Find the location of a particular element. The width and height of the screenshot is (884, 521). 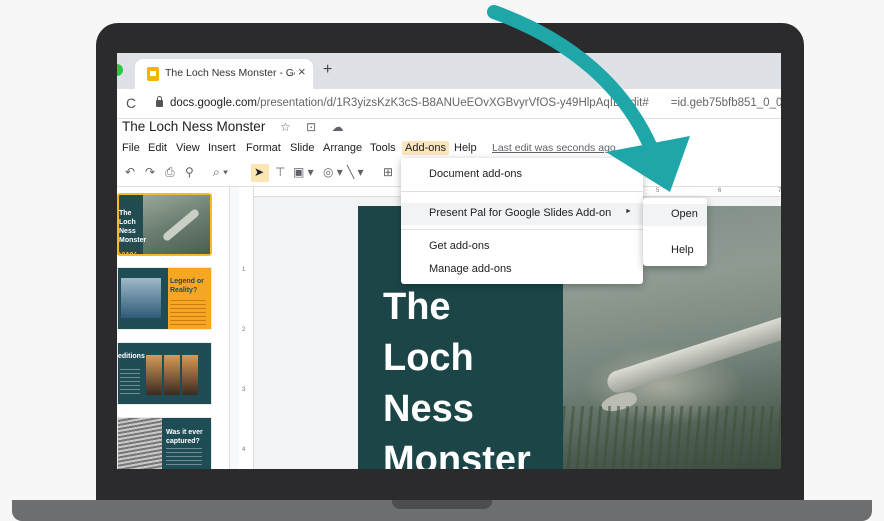

thumbnail-title: The Loch Ness Monster is located at coordinates (133, 227).